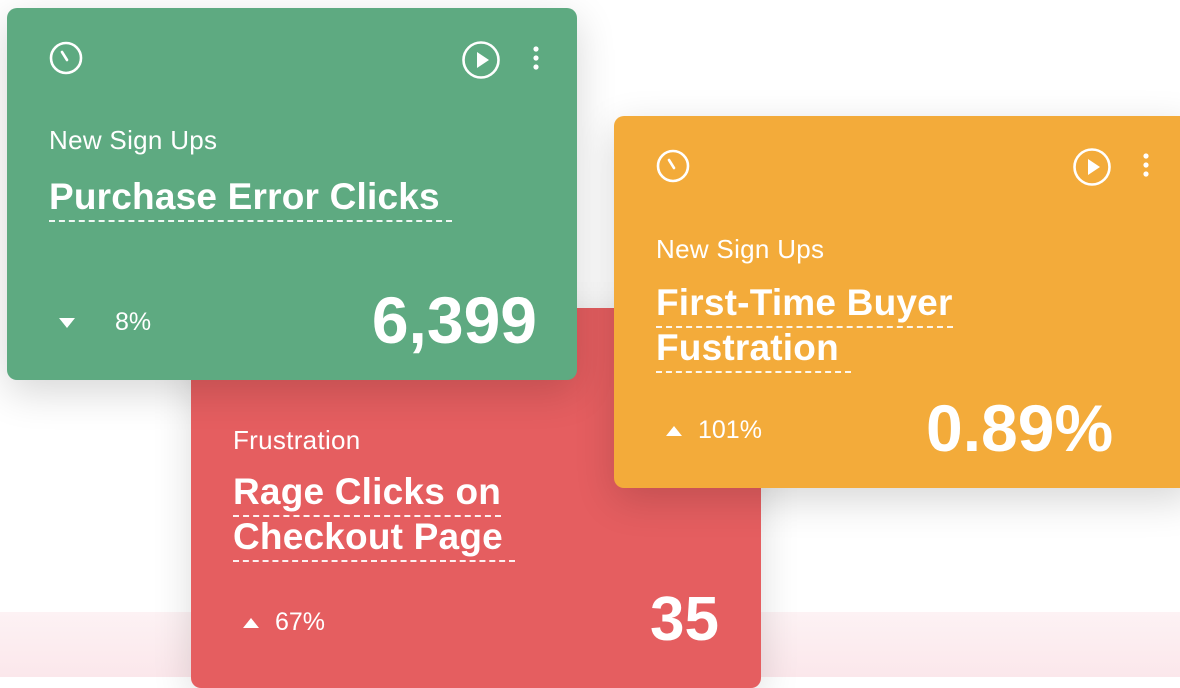 This screenshot has height=688, width=1180. I want to click on trend-indicator: 8%, so click(105, 322).